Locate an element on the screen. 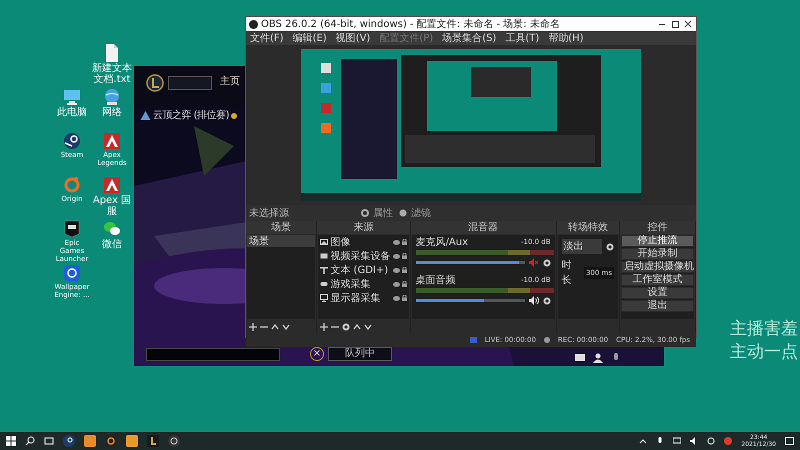  wallpaper-icon is located at coordinates (72, 273).